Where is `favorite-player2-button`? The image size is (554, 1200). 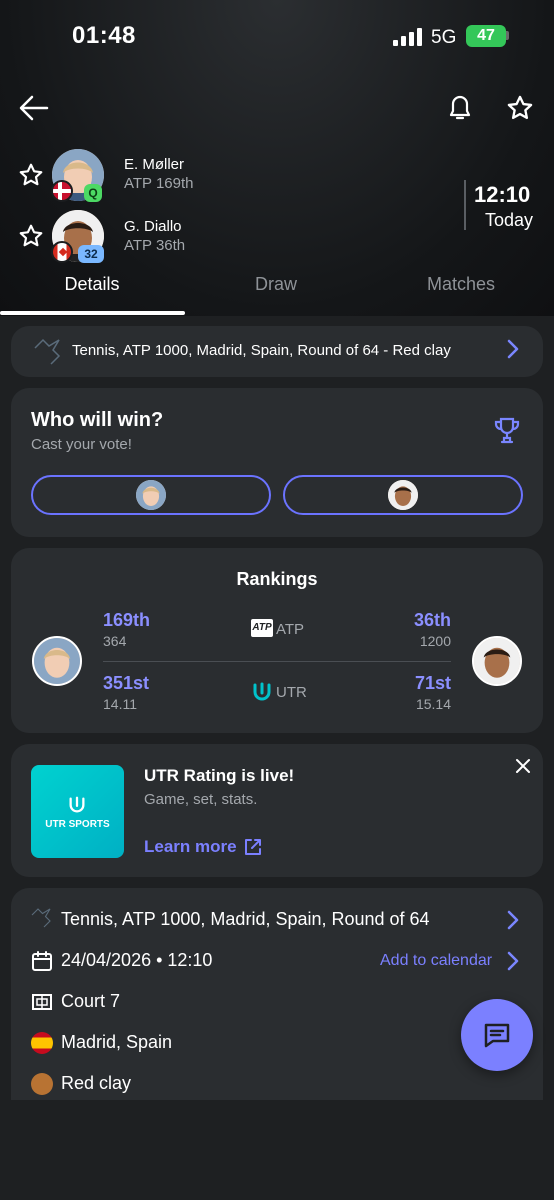
favorite-player2-button is located at coordinates (31, 236).